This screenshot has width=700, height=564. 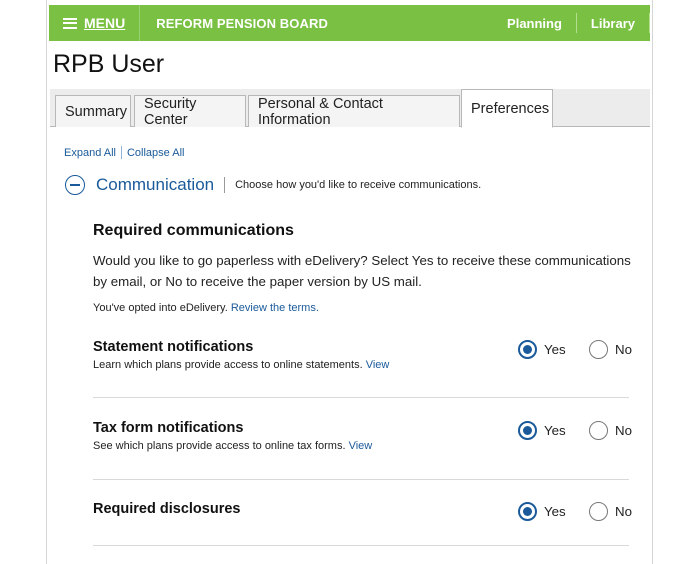 What do you see at coordinates (140, 23) in the screenshot?
I see `header-divider` at bounding box center [140, 23].